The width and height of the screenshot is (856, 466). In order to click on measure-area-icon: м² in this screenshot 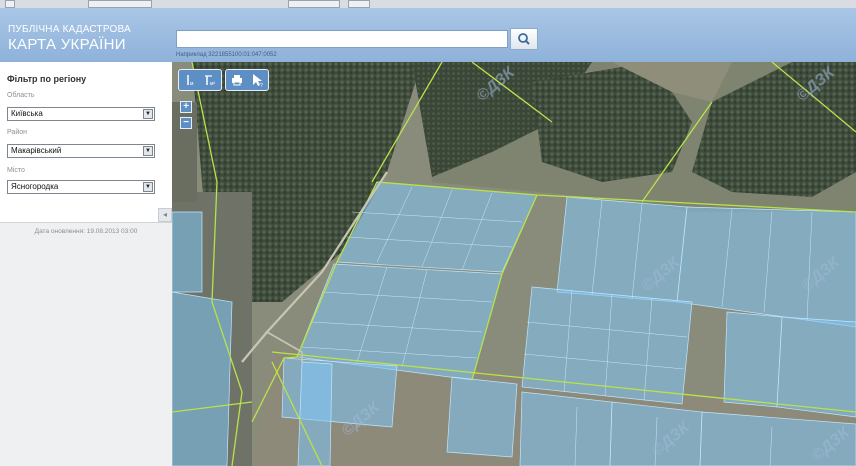, I will do `click(210, 80)`.